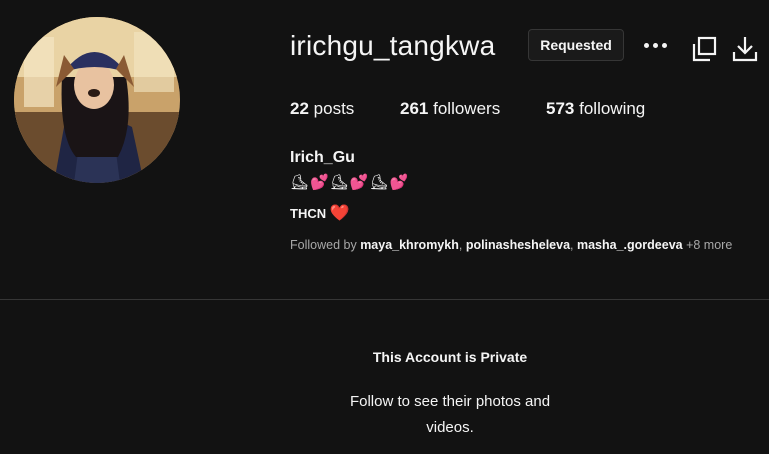 This screenshot has height=454, width=769. I want to click on following-count: 573, so click(560, 108).